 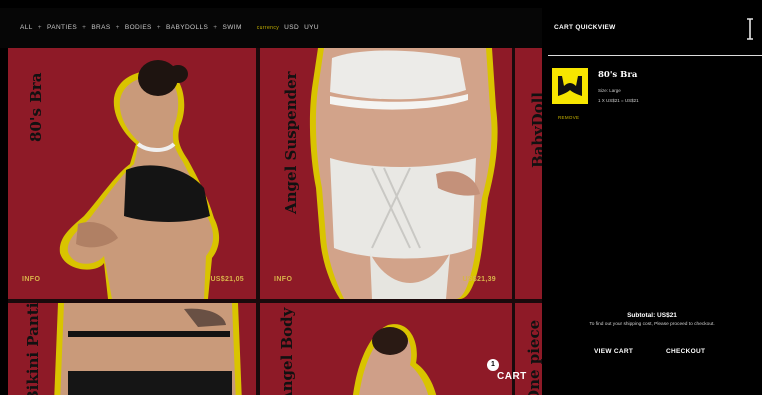 I want to click on nav-item-babydolls: BABYDOLLS, so click(x=187, y=27).